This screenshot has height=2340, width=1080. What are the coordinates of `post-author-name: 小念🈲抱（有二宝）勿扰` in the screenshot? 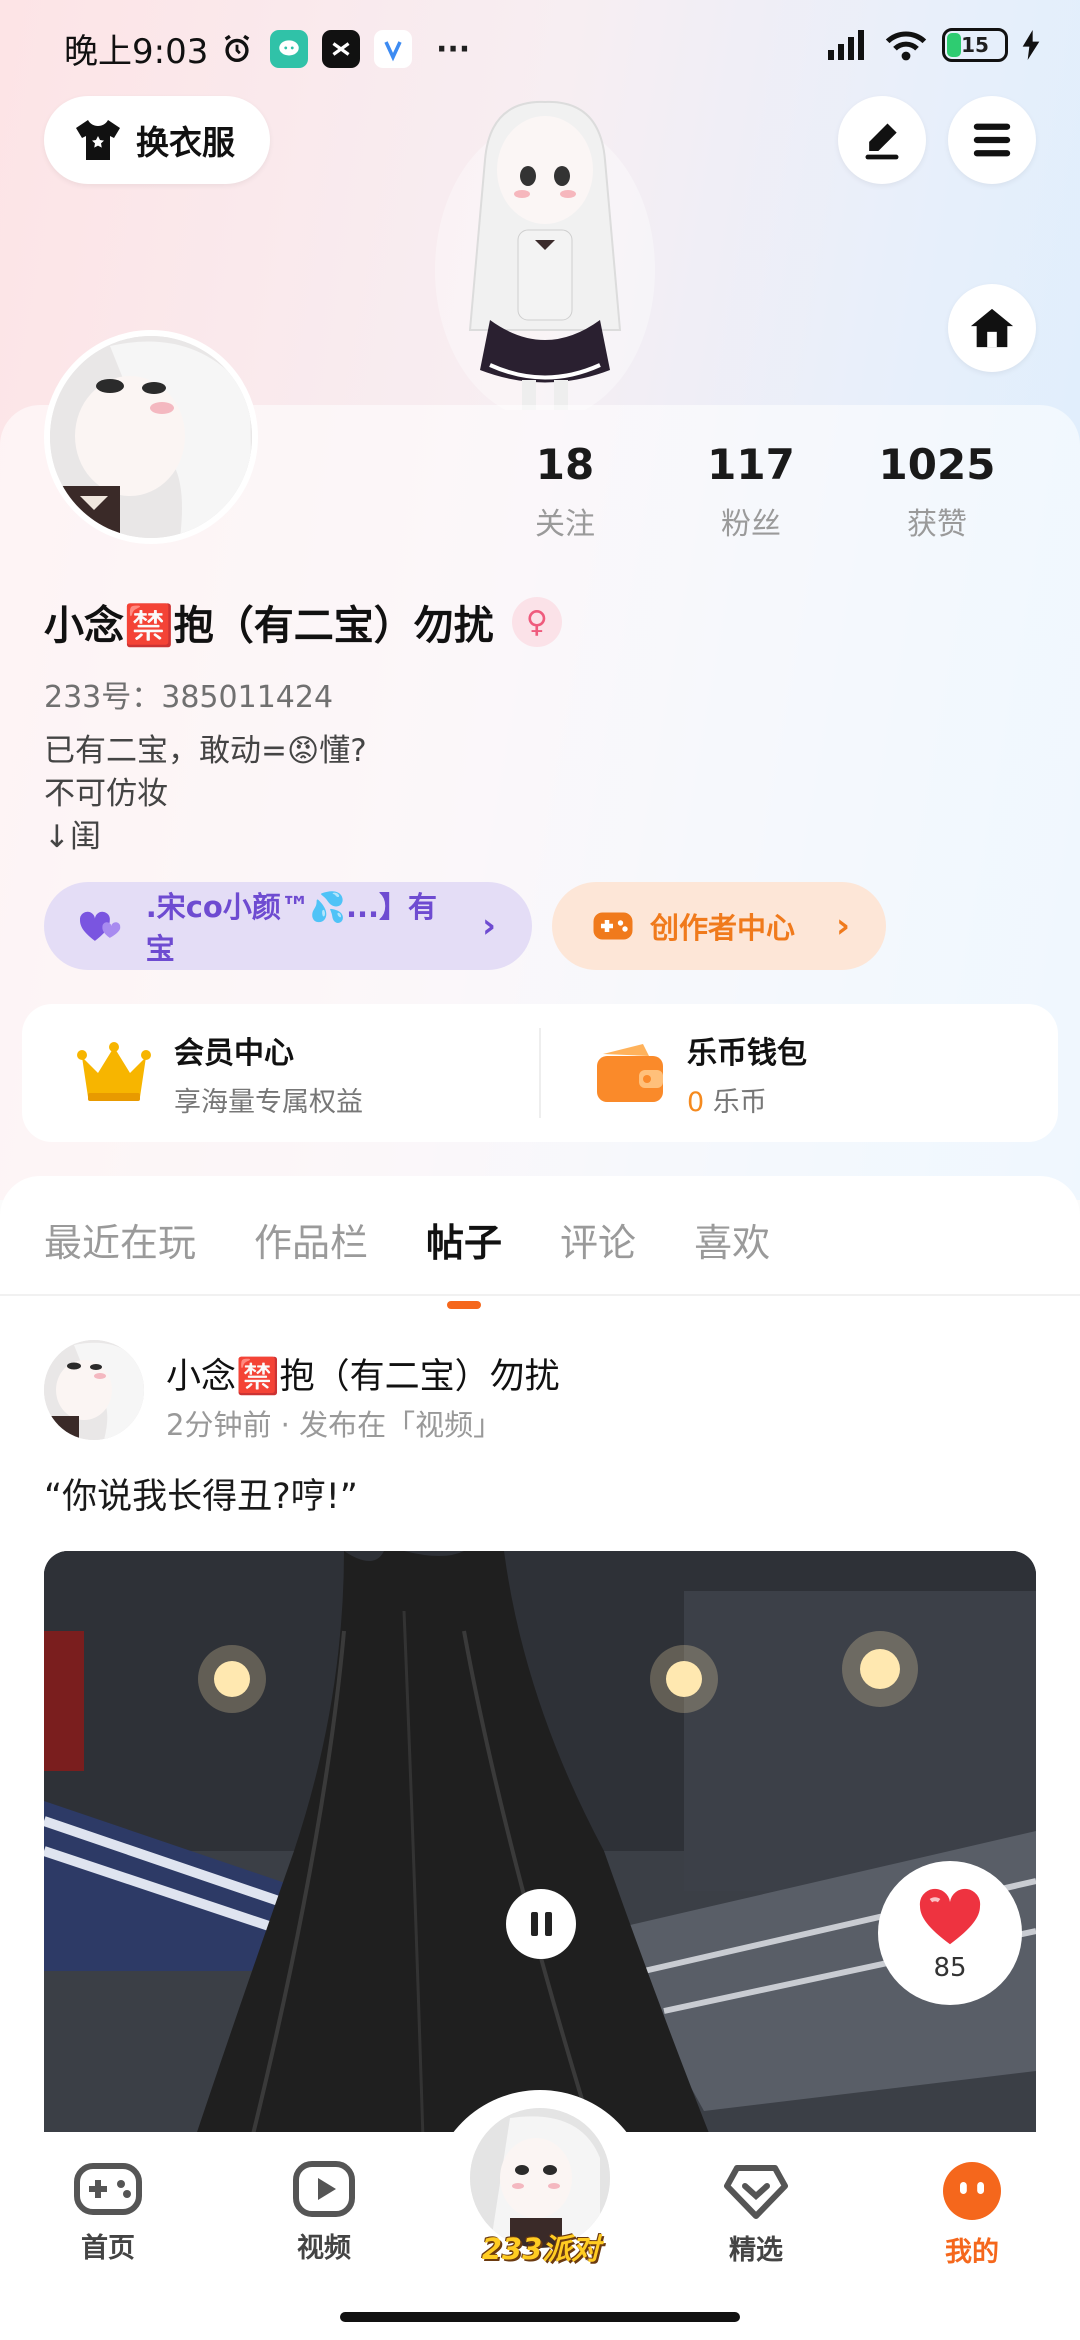 It's located at (363, 1373).